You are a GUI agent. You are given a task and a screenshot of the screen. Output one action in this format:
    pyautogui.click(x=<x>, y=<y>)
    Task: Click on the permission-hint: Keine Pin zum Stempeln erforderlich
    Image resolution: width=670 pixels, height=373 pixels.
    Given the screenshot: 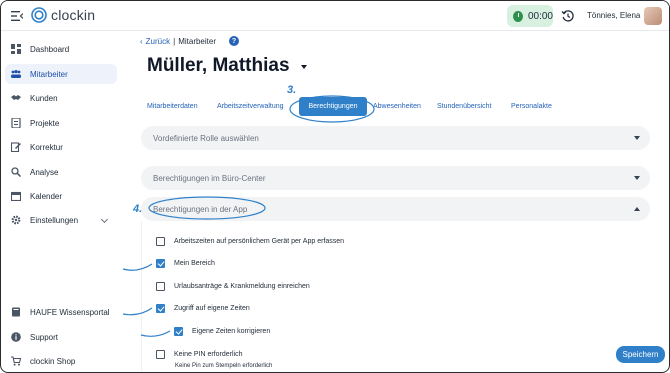 What is the action you would take?
    pyautogui.click(x=224, y=366)
    